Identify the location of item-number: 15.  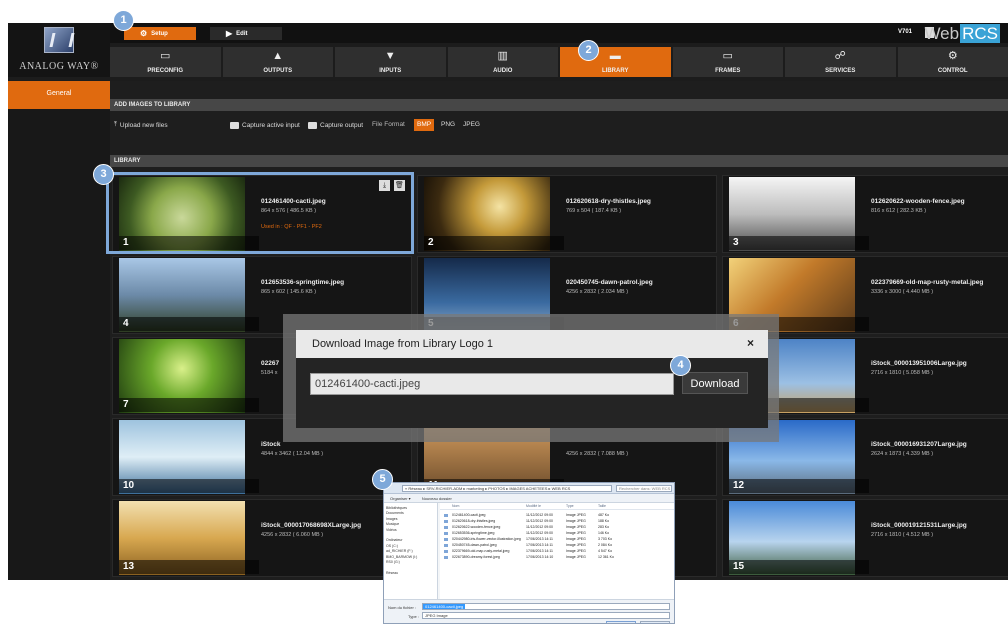
(799, 567).